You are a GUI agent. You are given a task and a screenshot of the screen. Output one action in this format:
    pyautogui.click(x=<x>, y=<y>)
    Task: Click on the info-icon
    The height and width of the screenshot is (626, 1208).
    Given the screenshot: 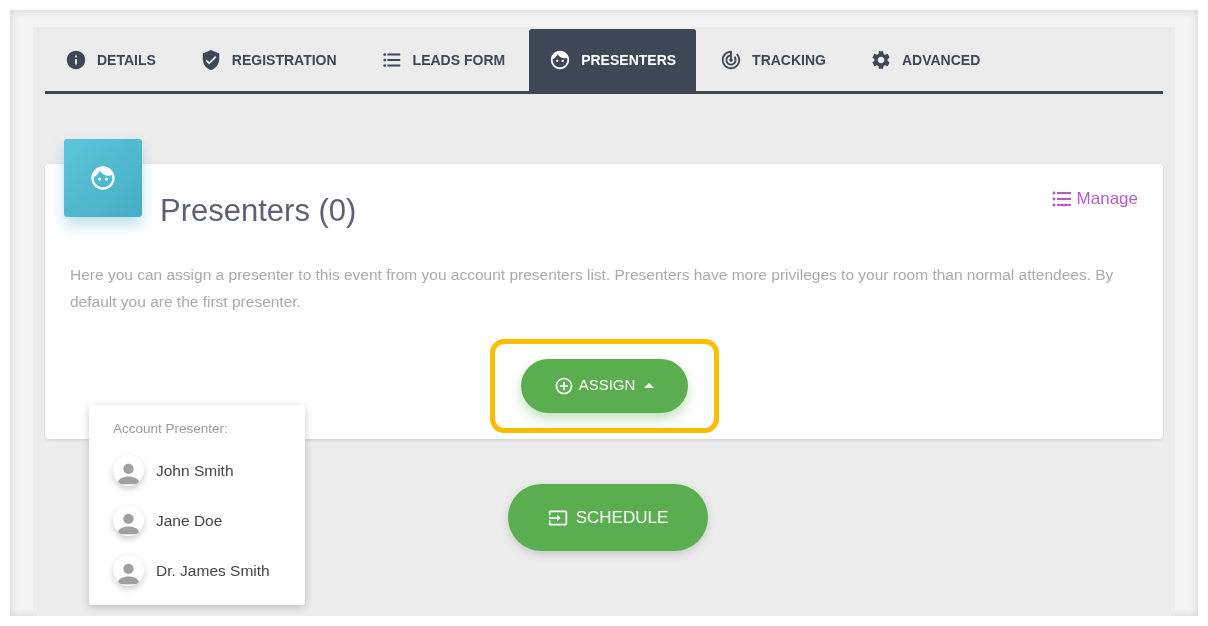 What is the action you would take?
    pyautogui.click(x=76, y=60)
    